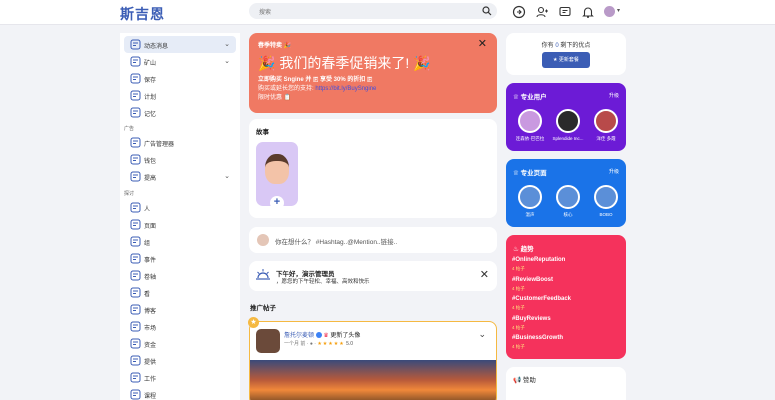 This screenshot has height=400, width=775. What do you see at coordinates (180, 224) in the screenshot?
I see `sidebar-item: 页面` at bounding box center [180, 224].